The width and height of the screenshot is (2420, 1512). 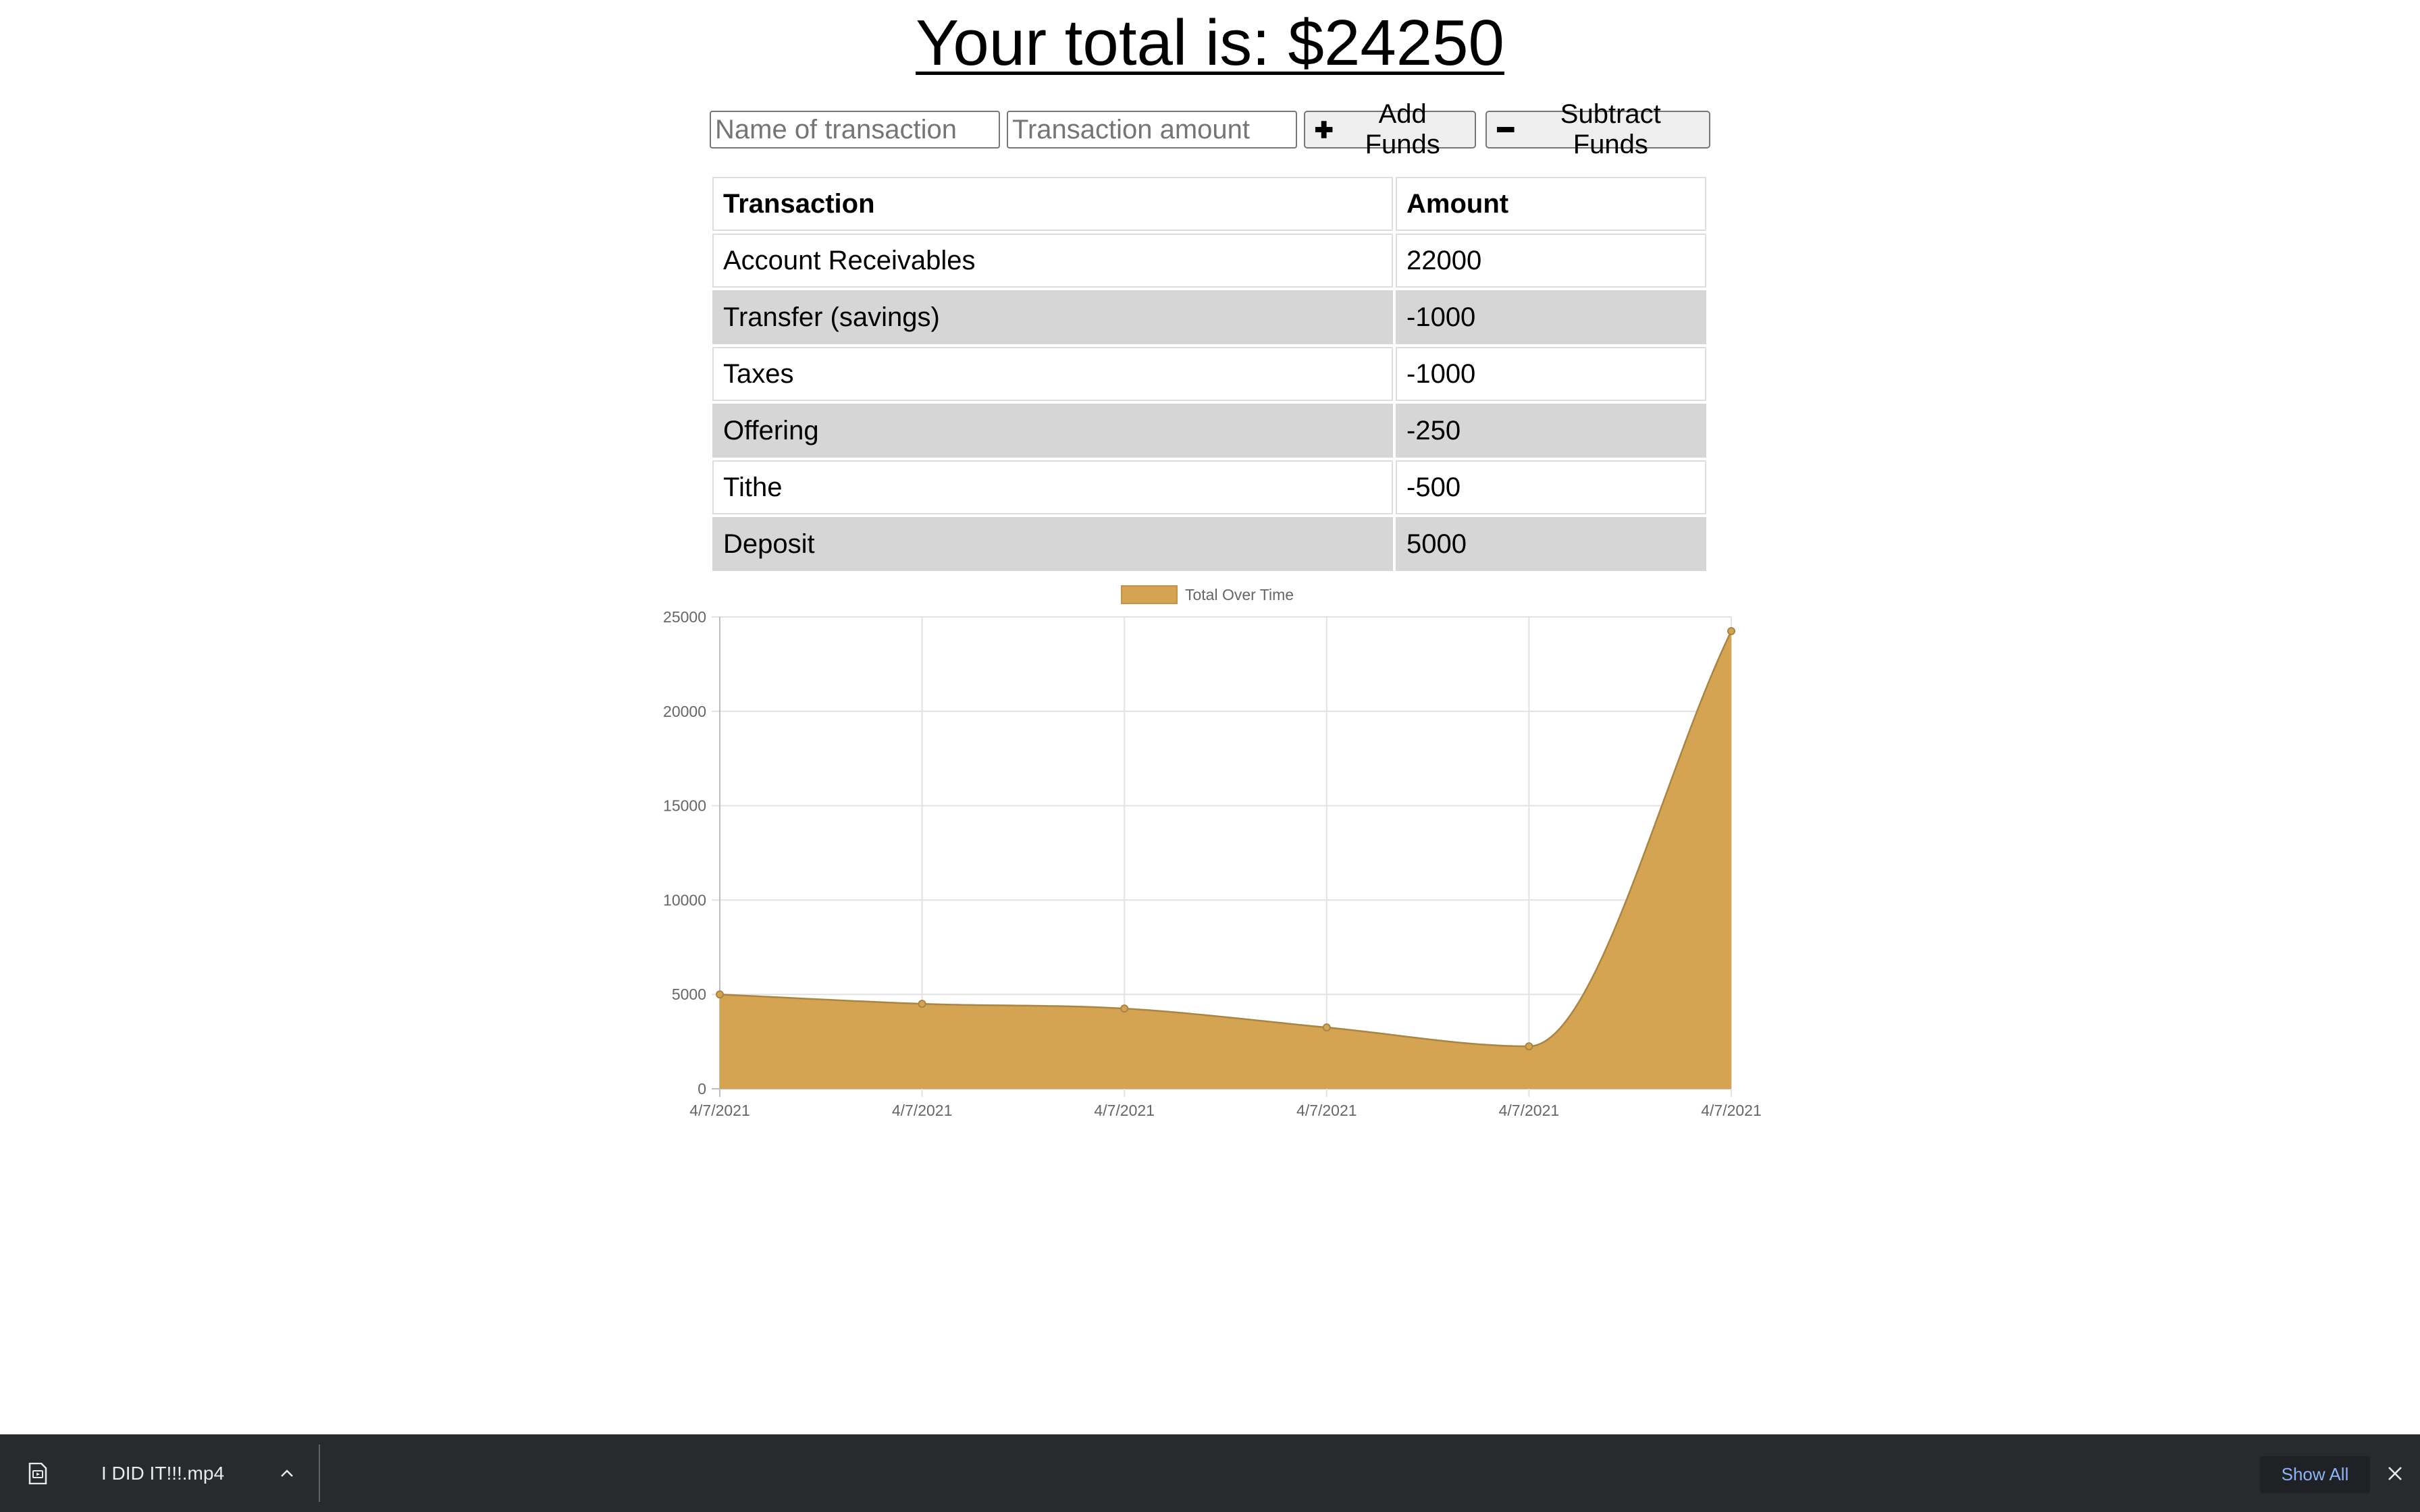 What do you see at coordinates (1149, 594) in the screenshot?
I see `legend-swatch` at bounding box center [1149, 594].